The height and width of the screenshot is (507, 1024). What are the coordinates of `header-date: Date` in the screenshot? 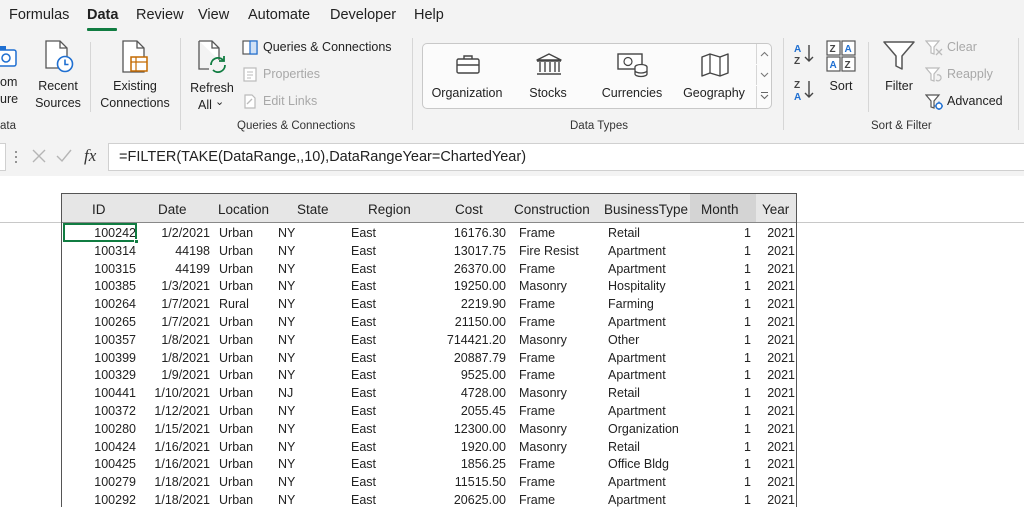 It's located at (172, 209).